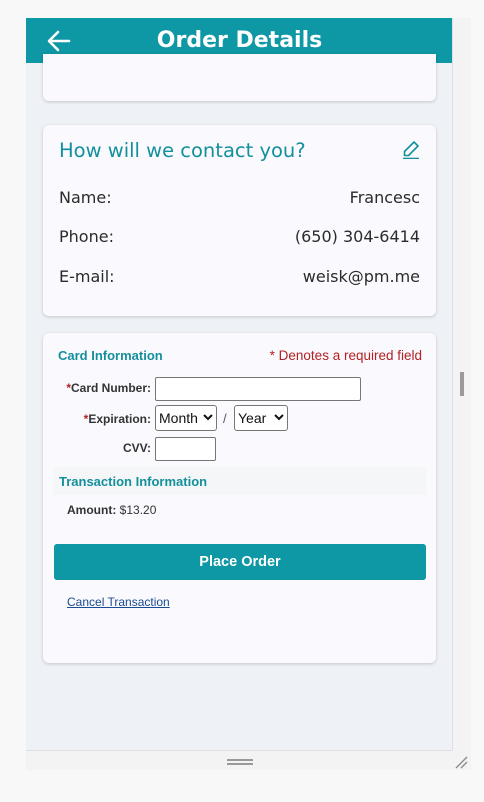  Describe the element at coordinates (85, 197) in the screenshot. I see `contact-label: Name:` at that location.